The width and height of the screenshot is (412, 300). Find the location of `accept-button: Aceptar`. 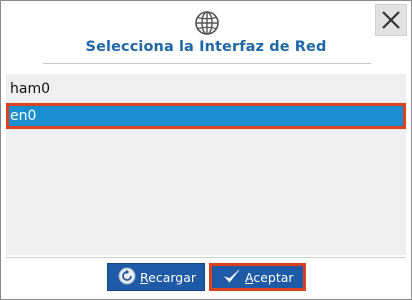

accept-button: Aceptar is located at coordinates (257, 277).